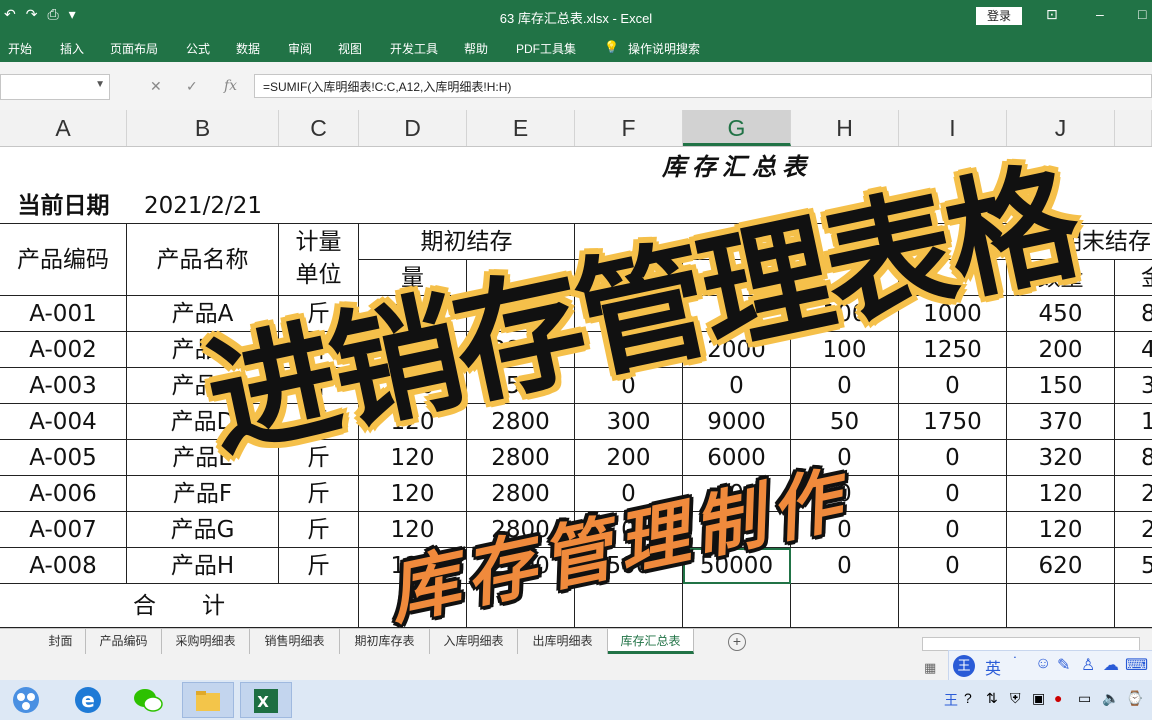 This screenshot has height=724, width=1152. I want to click on cell-i: 1250, so click(953, 350).